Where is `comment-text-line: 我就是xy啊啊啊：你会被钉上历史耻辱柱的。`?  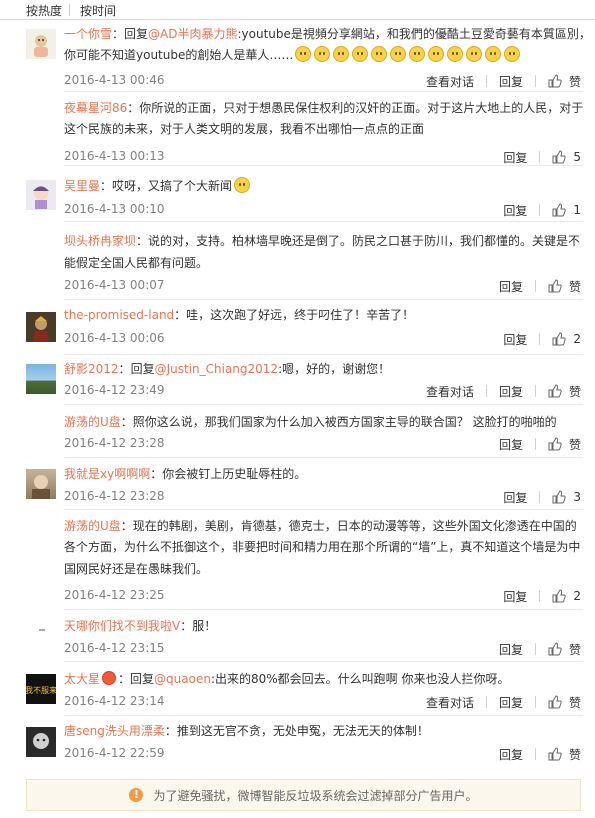
comment-text-line: 我就是xy啊啊啊：你会被钉上历史耻辱柱的。 is located at coordinates (185, 474).